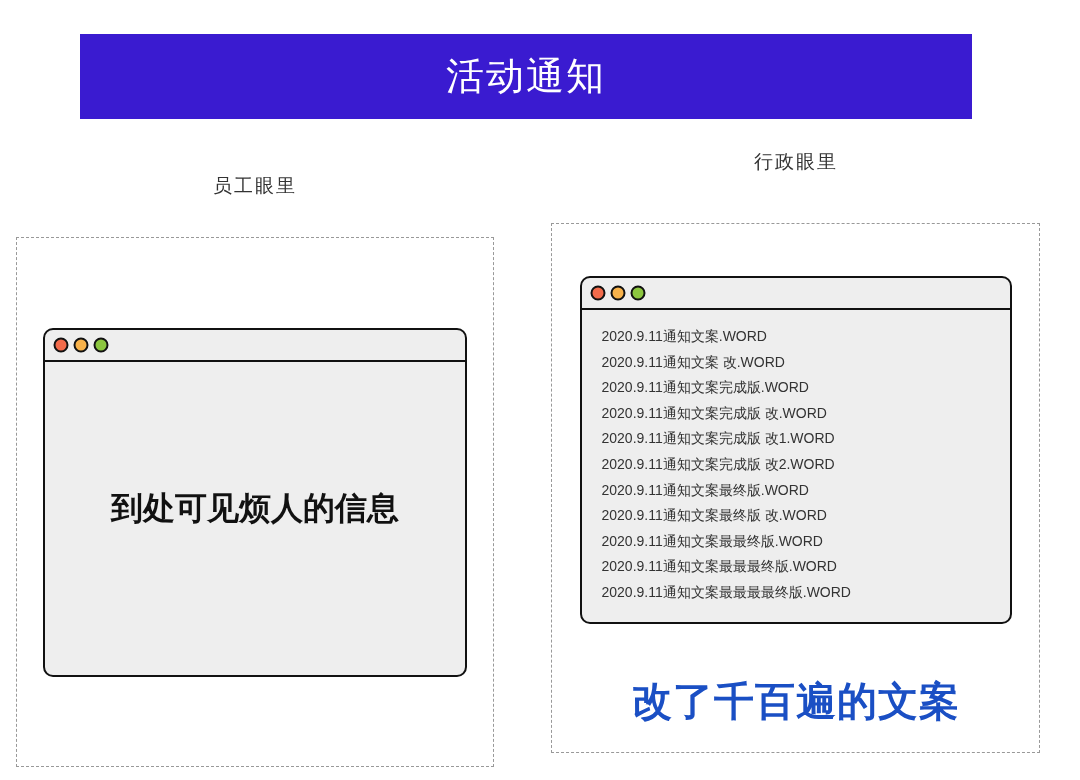  I want to click on file-name: 2020.9.11通知文案最终版 改.WORD, so click(714, 516).